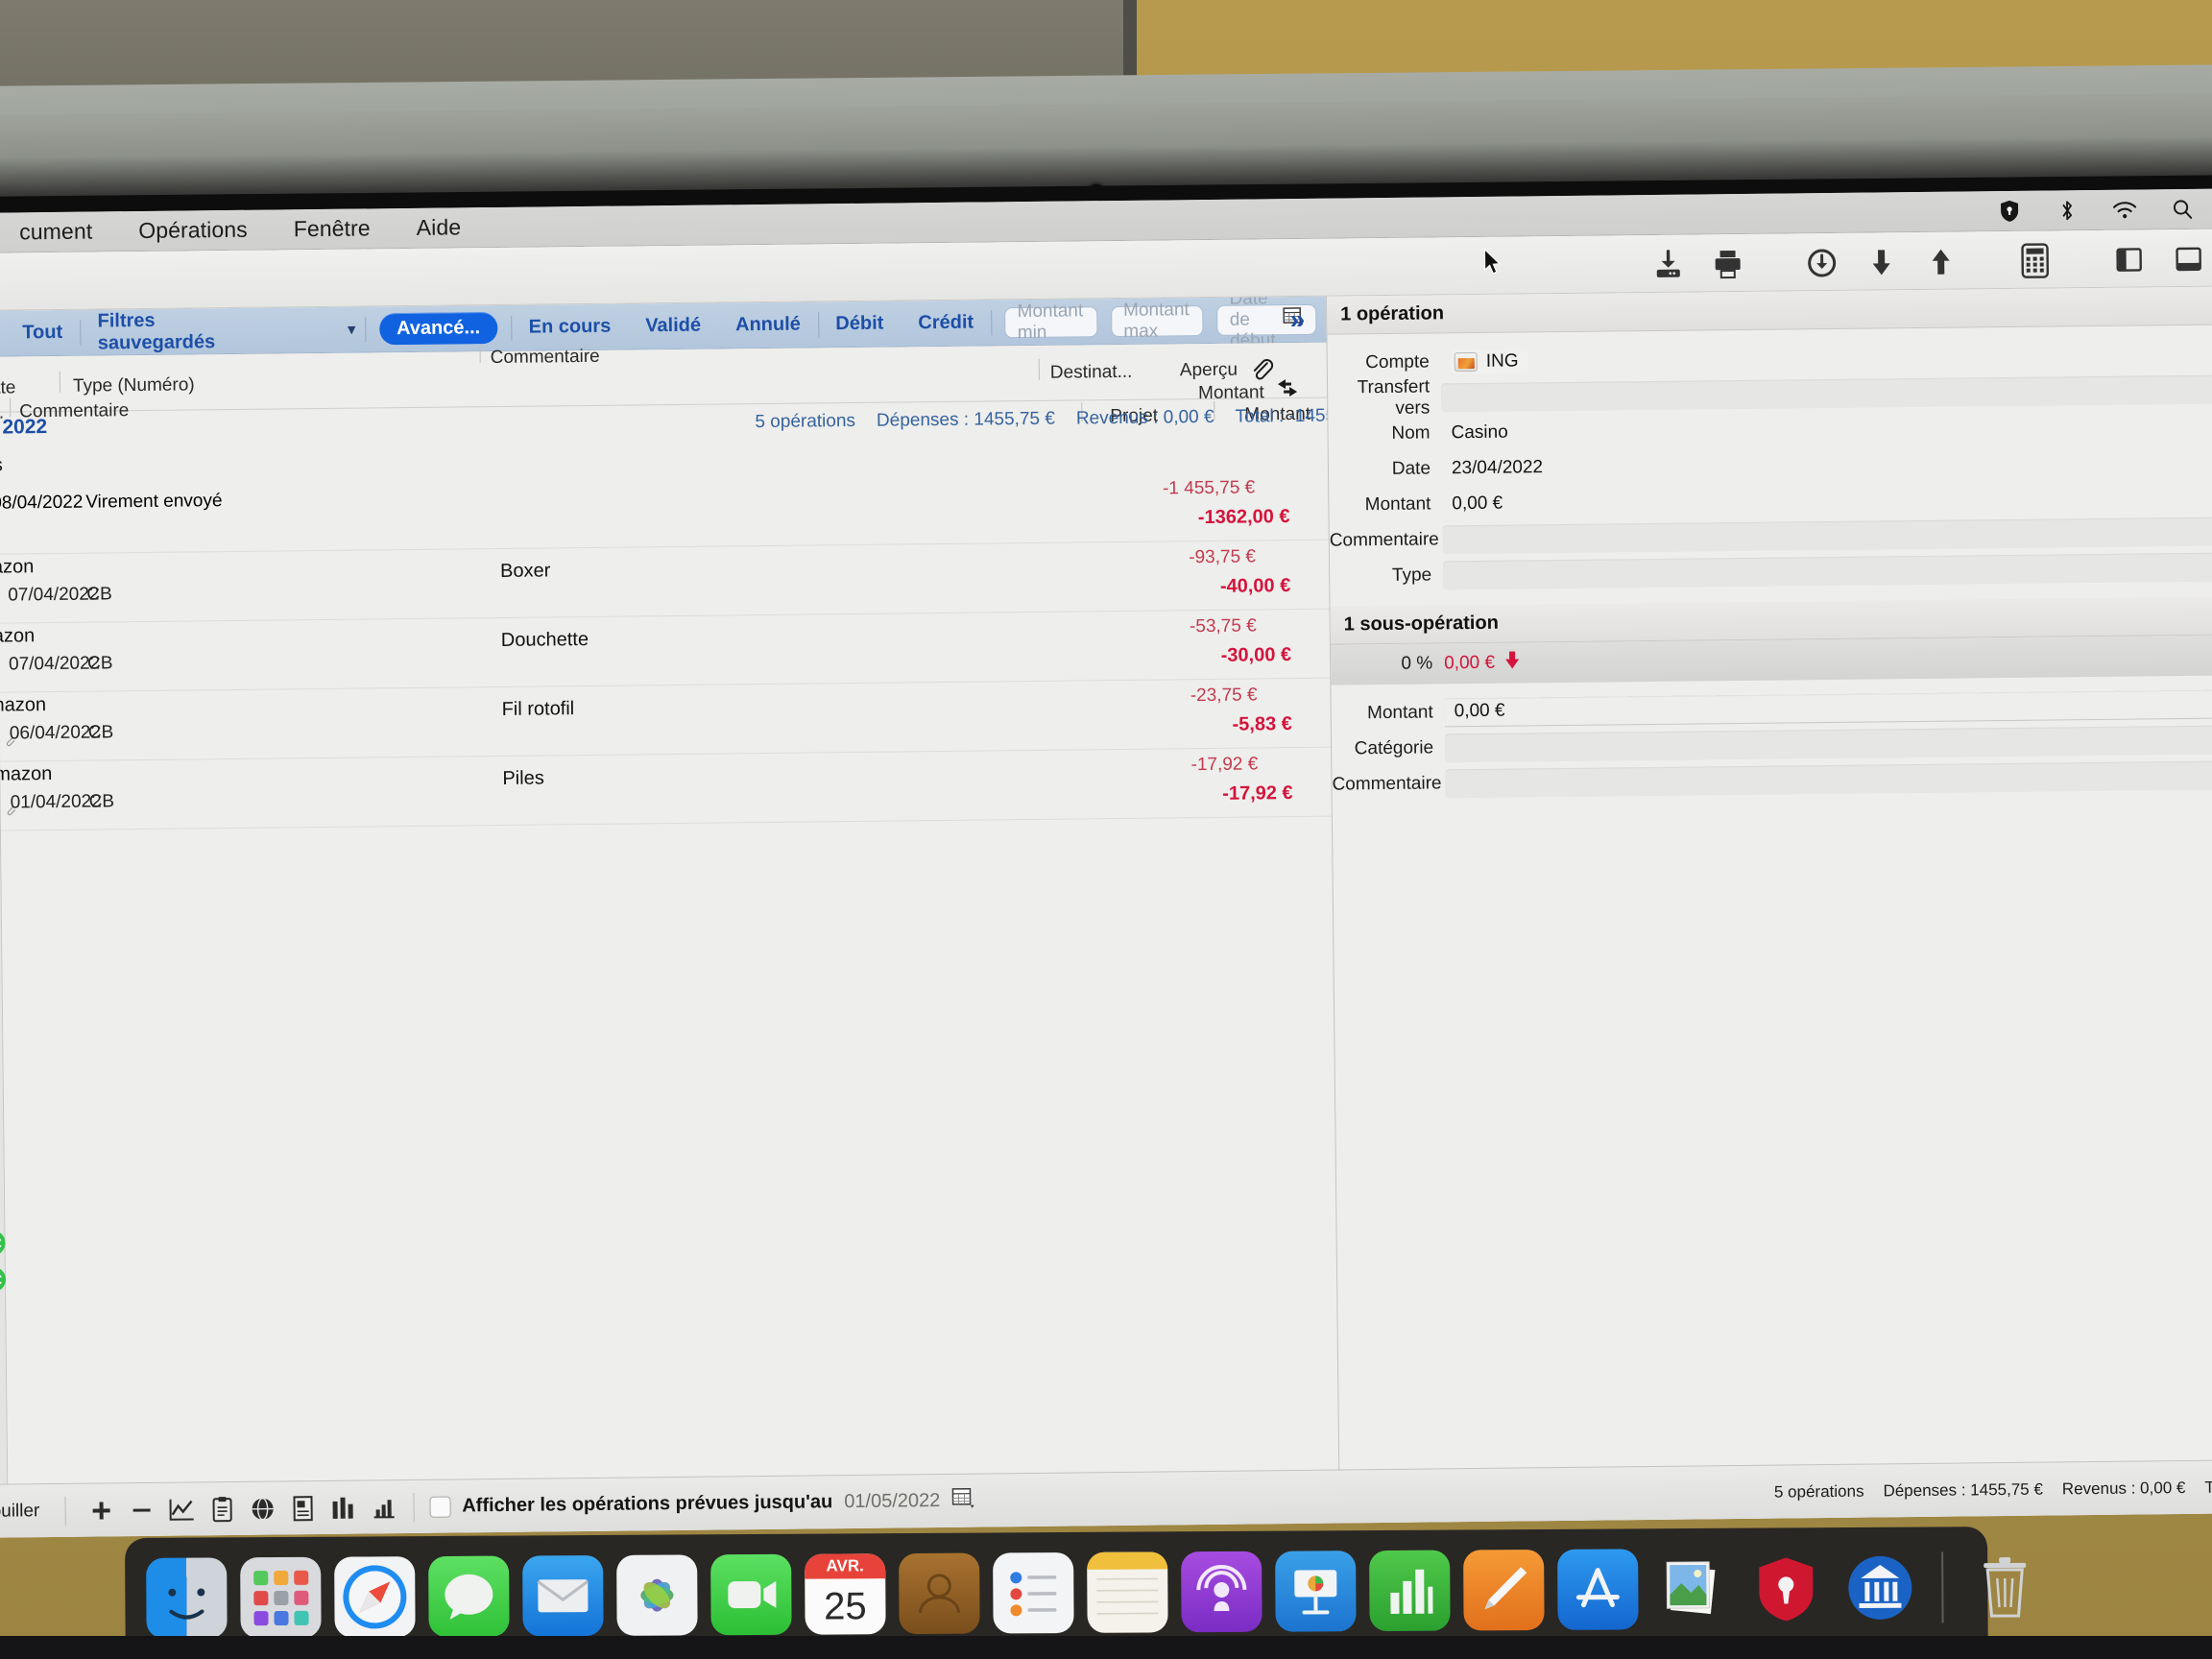  Describe the element at coordinates (1786, 1588) in the screenshot. I see `onepassword-icon` at that location.